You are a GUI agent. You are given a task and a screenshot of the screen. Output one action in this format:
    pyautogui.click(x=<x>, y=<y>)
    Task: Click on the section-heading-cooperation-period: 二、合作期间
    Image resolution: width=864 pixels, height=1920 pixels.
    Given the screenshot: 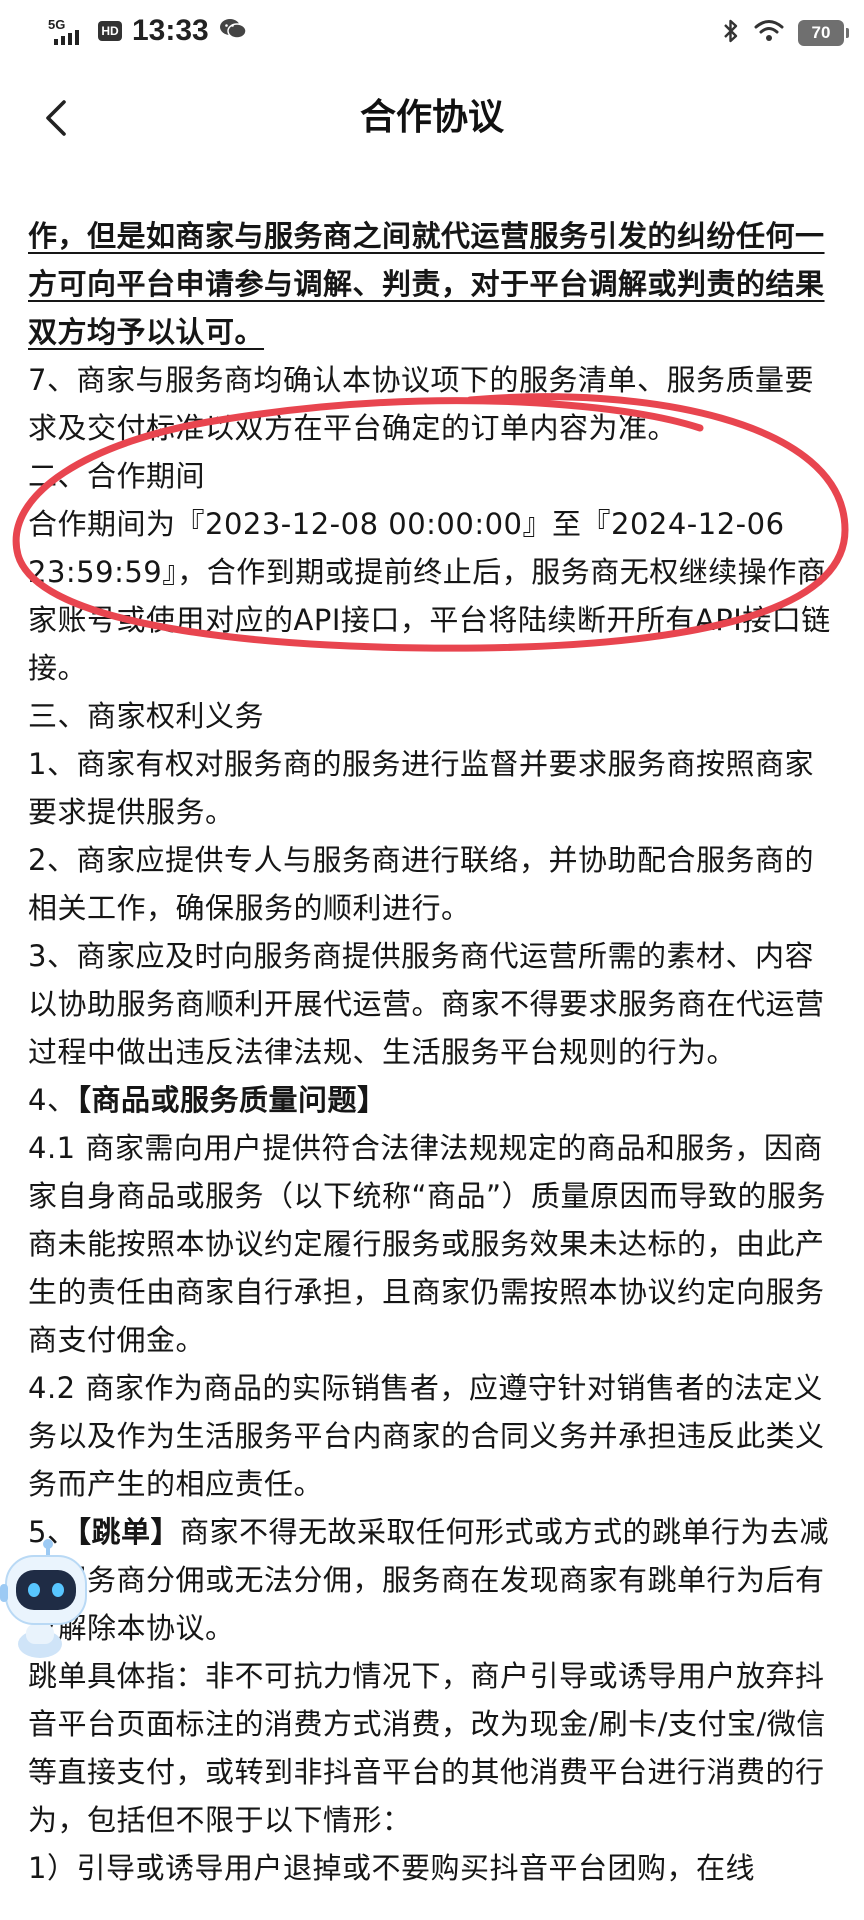 What is the action you would take?
    pyautogui.click(x=117, y=476)
    